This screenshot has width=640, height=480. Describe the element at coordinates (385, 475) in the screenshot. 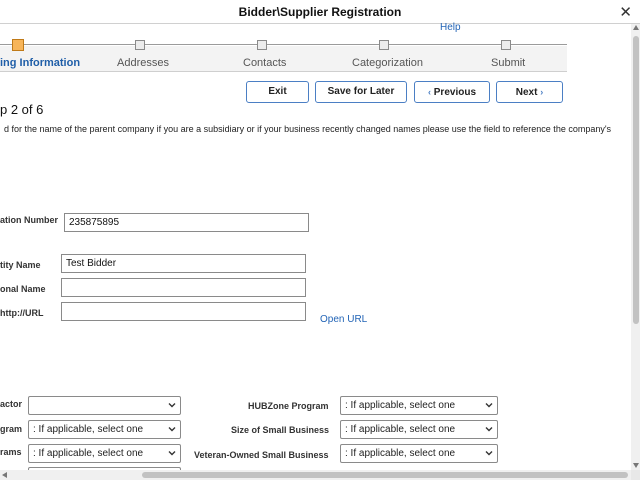

I see `horizontal-scroll-thumb` at that location.